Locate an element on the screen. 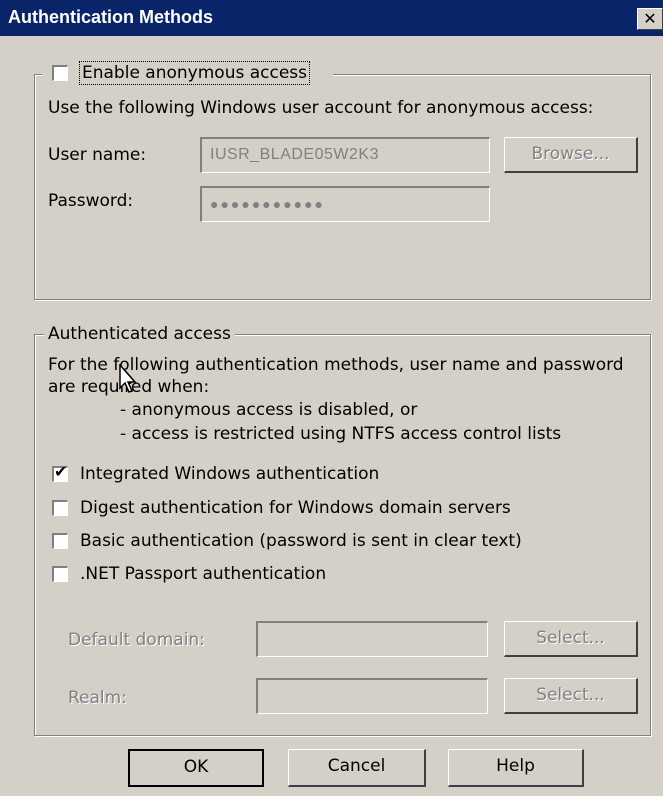 This screenshot has height=796, width=663. mouse-cursor-icon is located at coordinates (128, 378).